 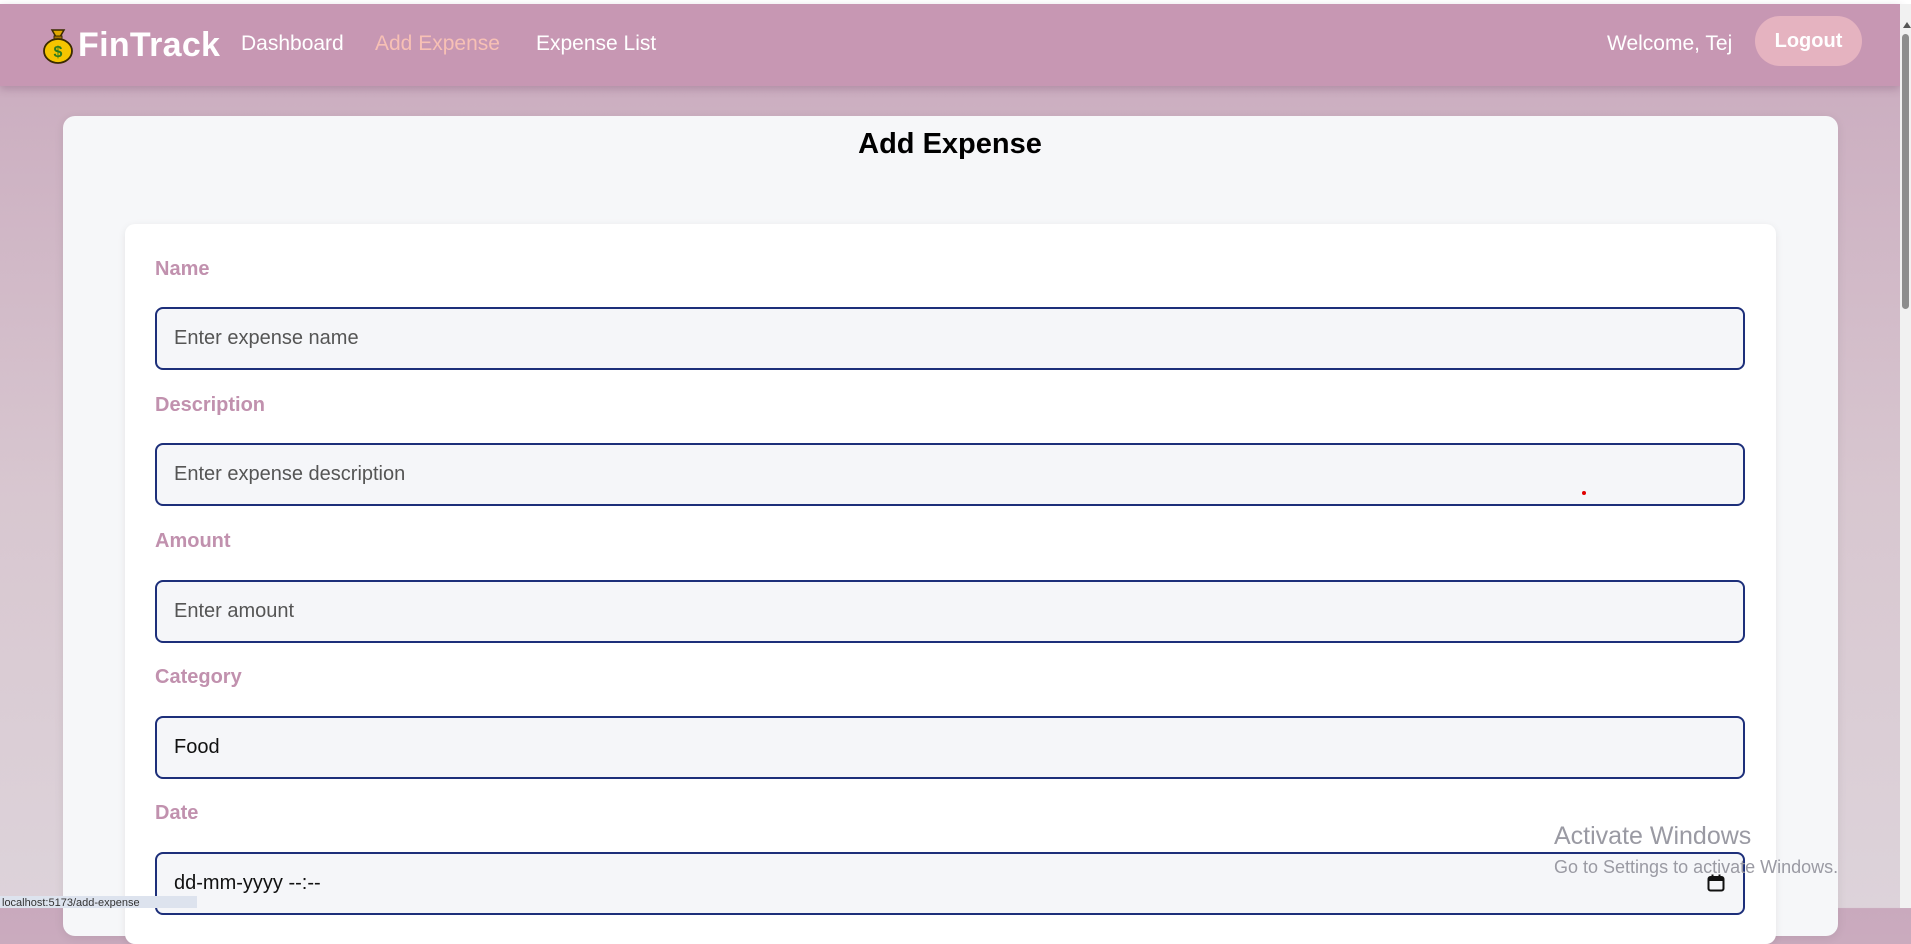 What do you see at coordinates (1584, 493) in the screenshot?
I see `cursor-dot` at bounding box center [1584, 493].